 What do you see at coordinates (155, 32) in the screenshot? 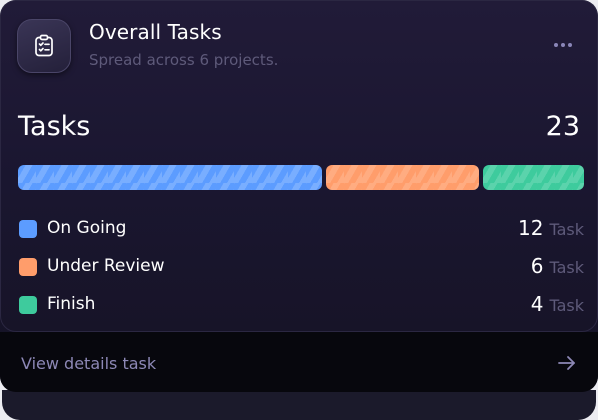
I see `card-title: Overall Tasks` at bounding box center [155, 32].